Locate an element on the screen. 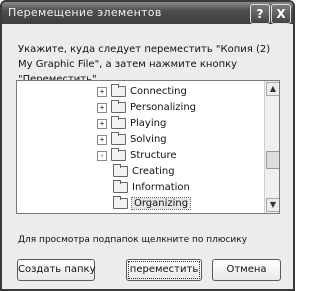  collapse-icon: - is located at coordinates (102, 155).